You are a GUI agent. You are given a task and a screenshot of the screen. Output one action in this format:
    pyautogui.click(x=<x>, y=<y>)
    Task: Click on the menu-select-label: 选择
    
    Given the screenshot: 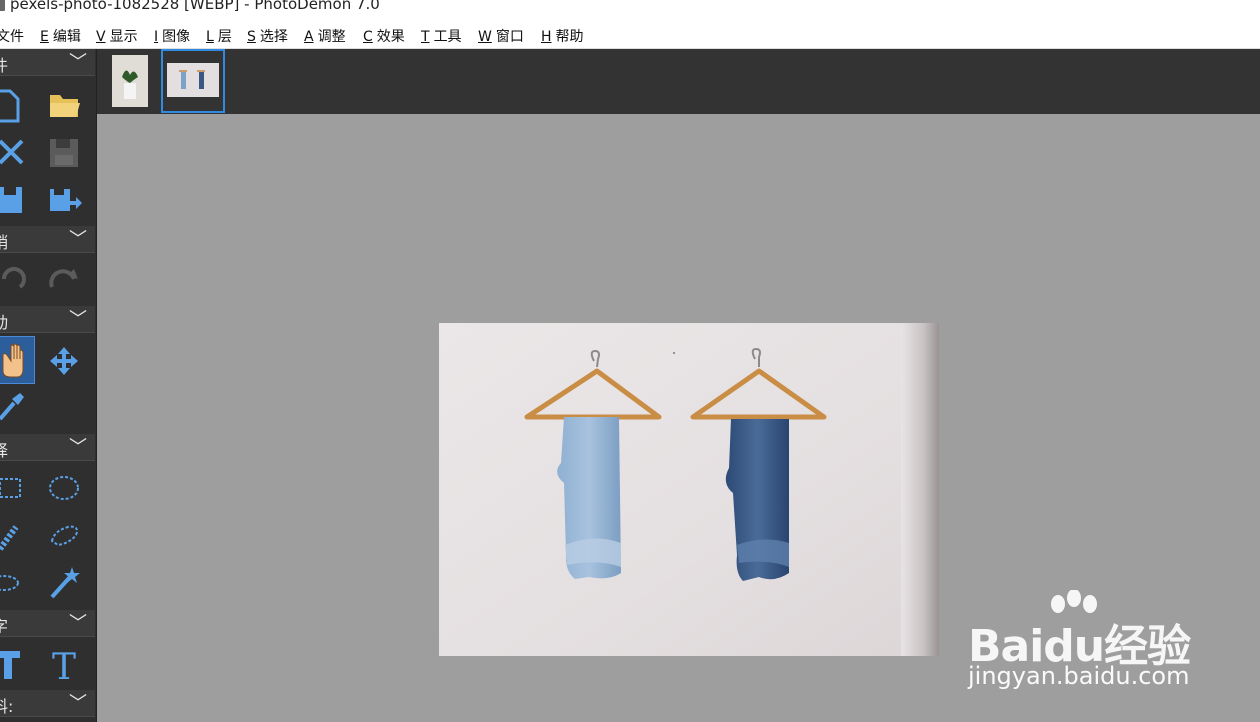 What is the action you would take?
    pyautogui.click(x=273, y=37)
    